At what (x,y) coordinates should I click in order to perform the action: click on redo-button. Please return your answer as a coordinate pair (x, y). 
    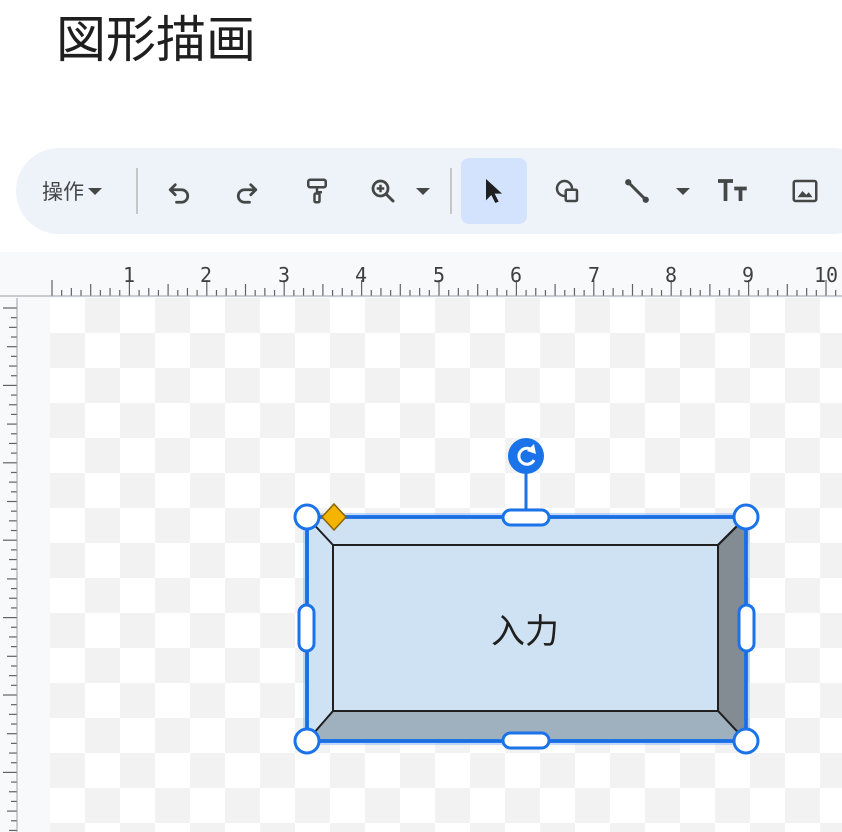
    Looking at the image, I should click on (247, 191).